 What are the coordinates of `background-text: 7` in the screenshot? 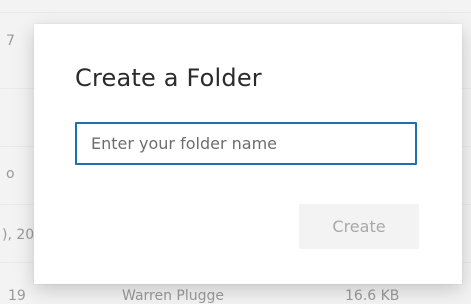 It's located at (10, 41).